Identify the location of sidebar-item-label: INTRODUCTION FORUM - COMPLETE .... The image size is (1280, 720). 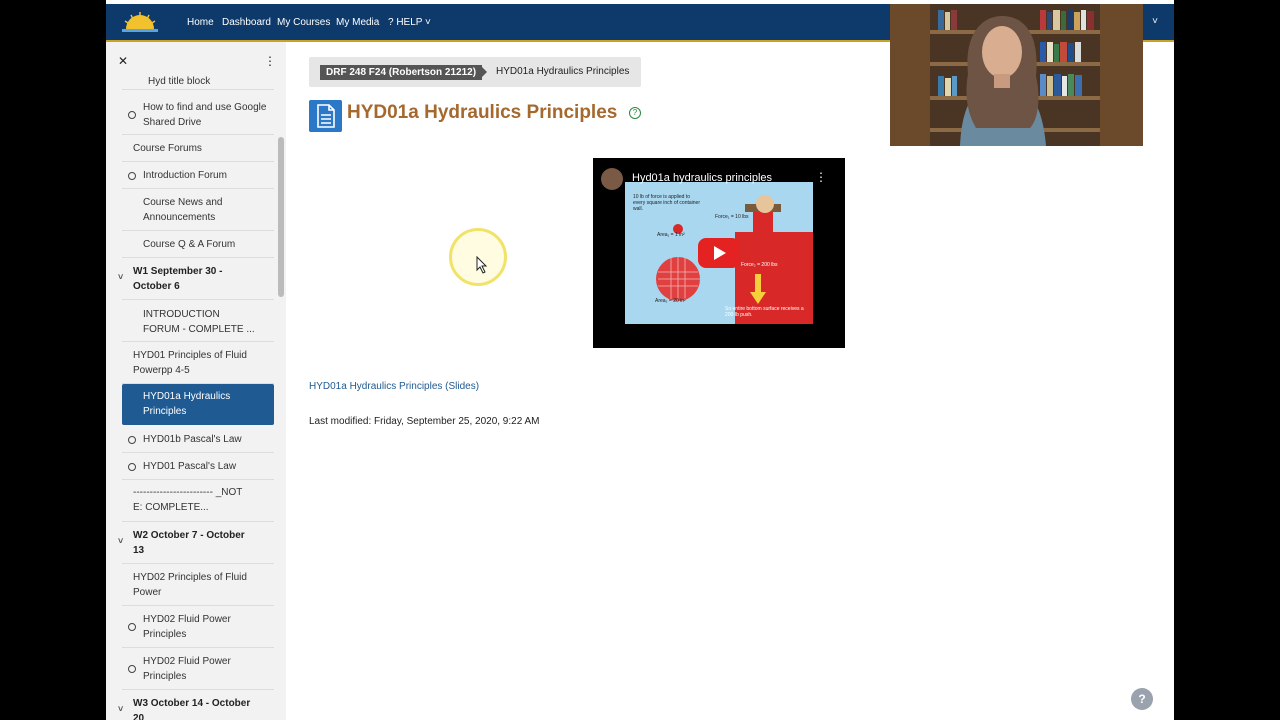
(199, 322).